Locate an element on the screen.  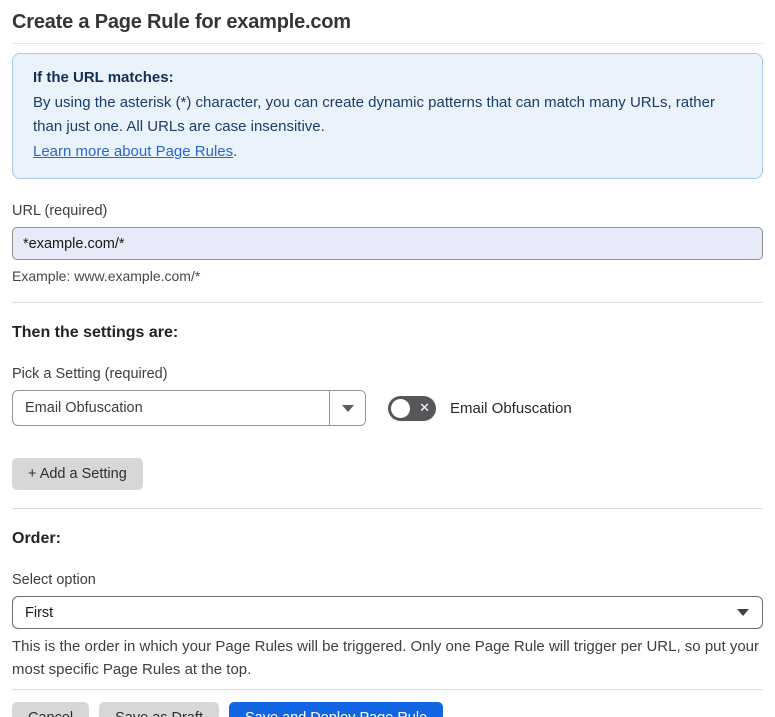
order-select-value: First is located at coordinates (39, 612).